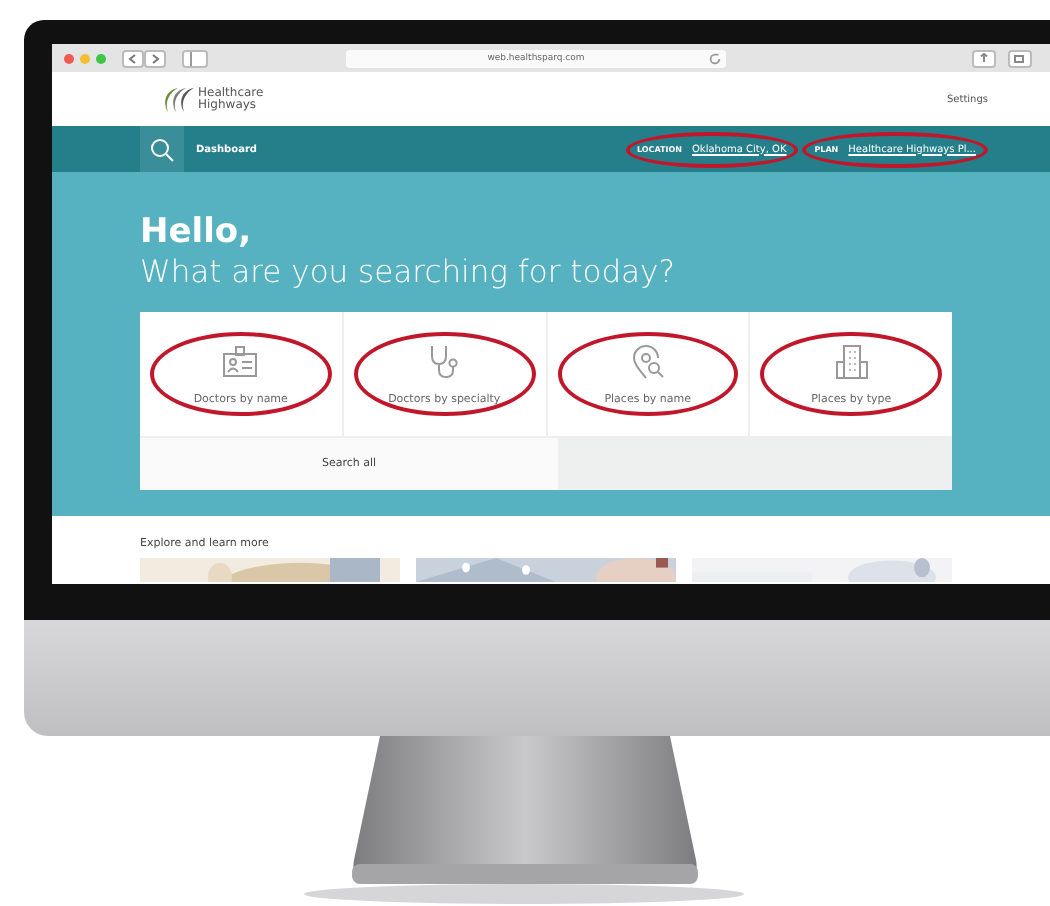  What do you see at coordinates (144, 58) in the screenshot?
I see `back-forward-icon` at bounding box center [144, 58].